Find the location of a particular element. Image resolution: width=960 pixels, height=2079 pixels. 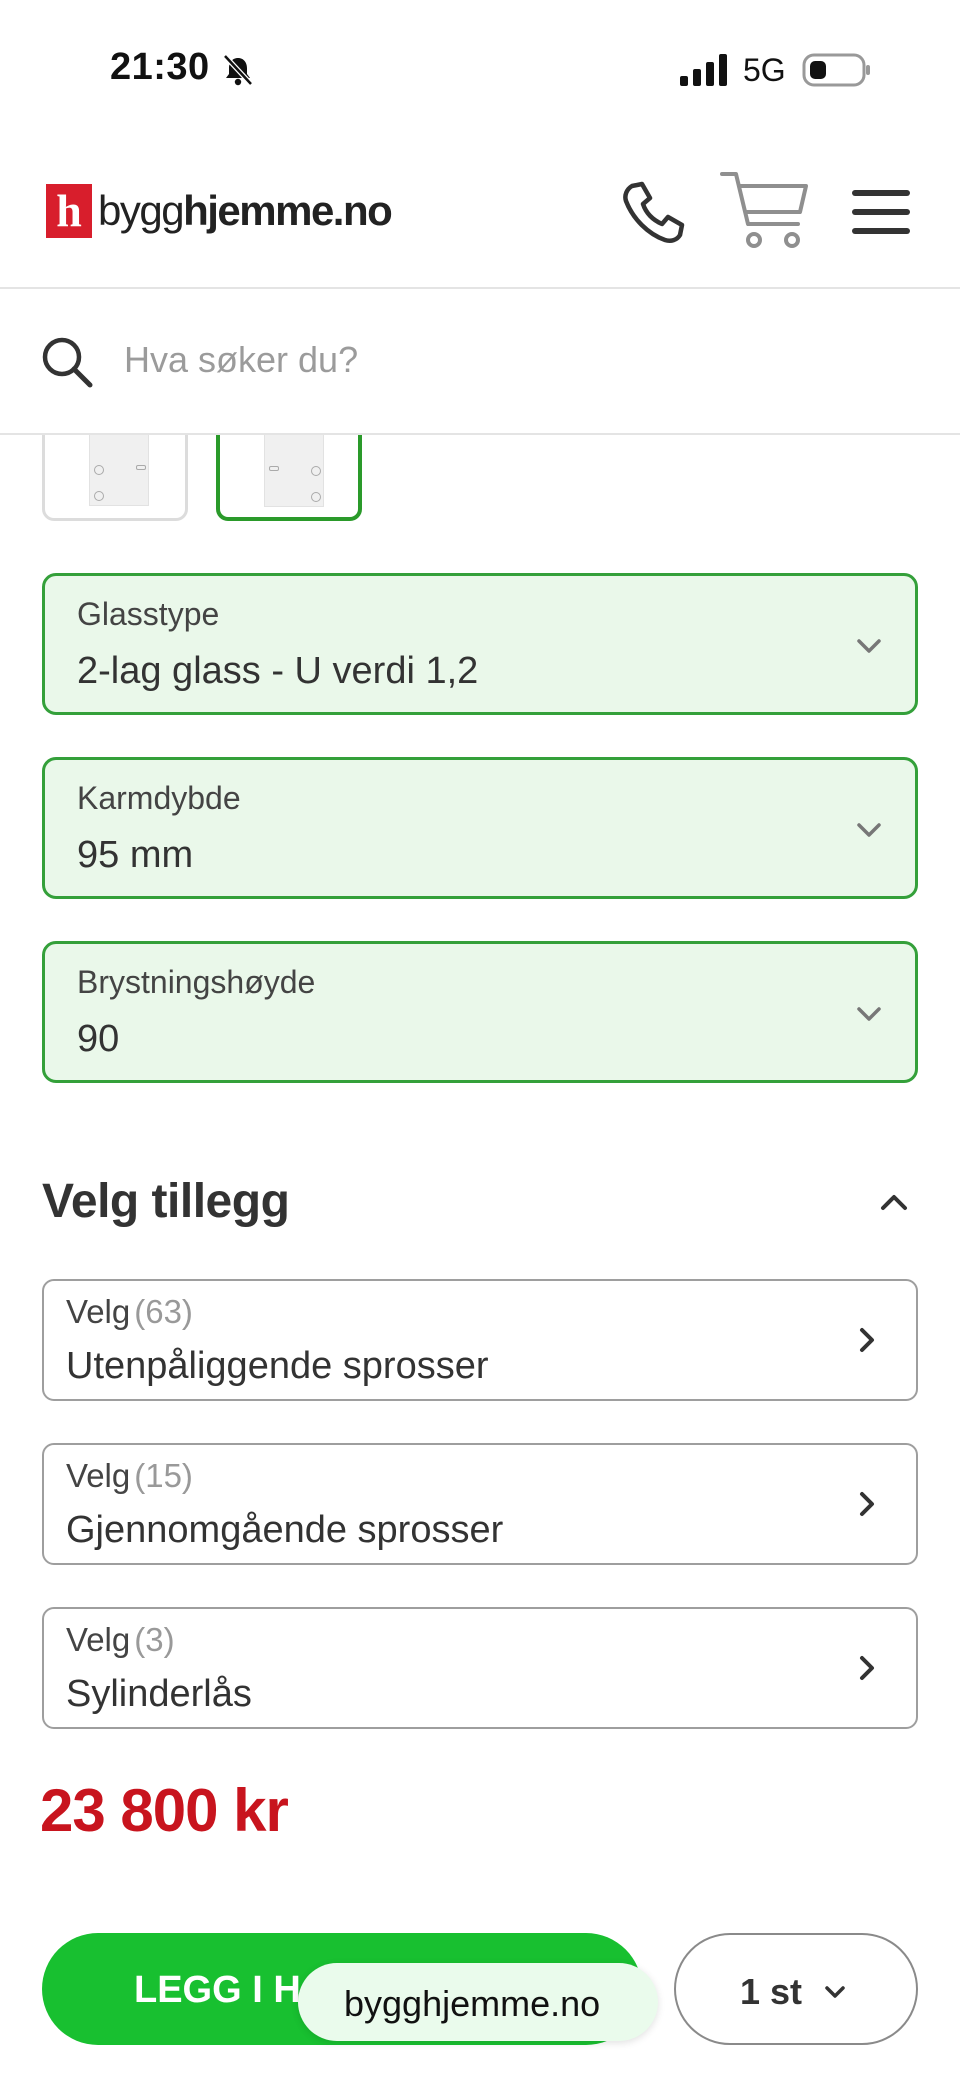

status-time: 21:30 is located at coordinates (160, 67).